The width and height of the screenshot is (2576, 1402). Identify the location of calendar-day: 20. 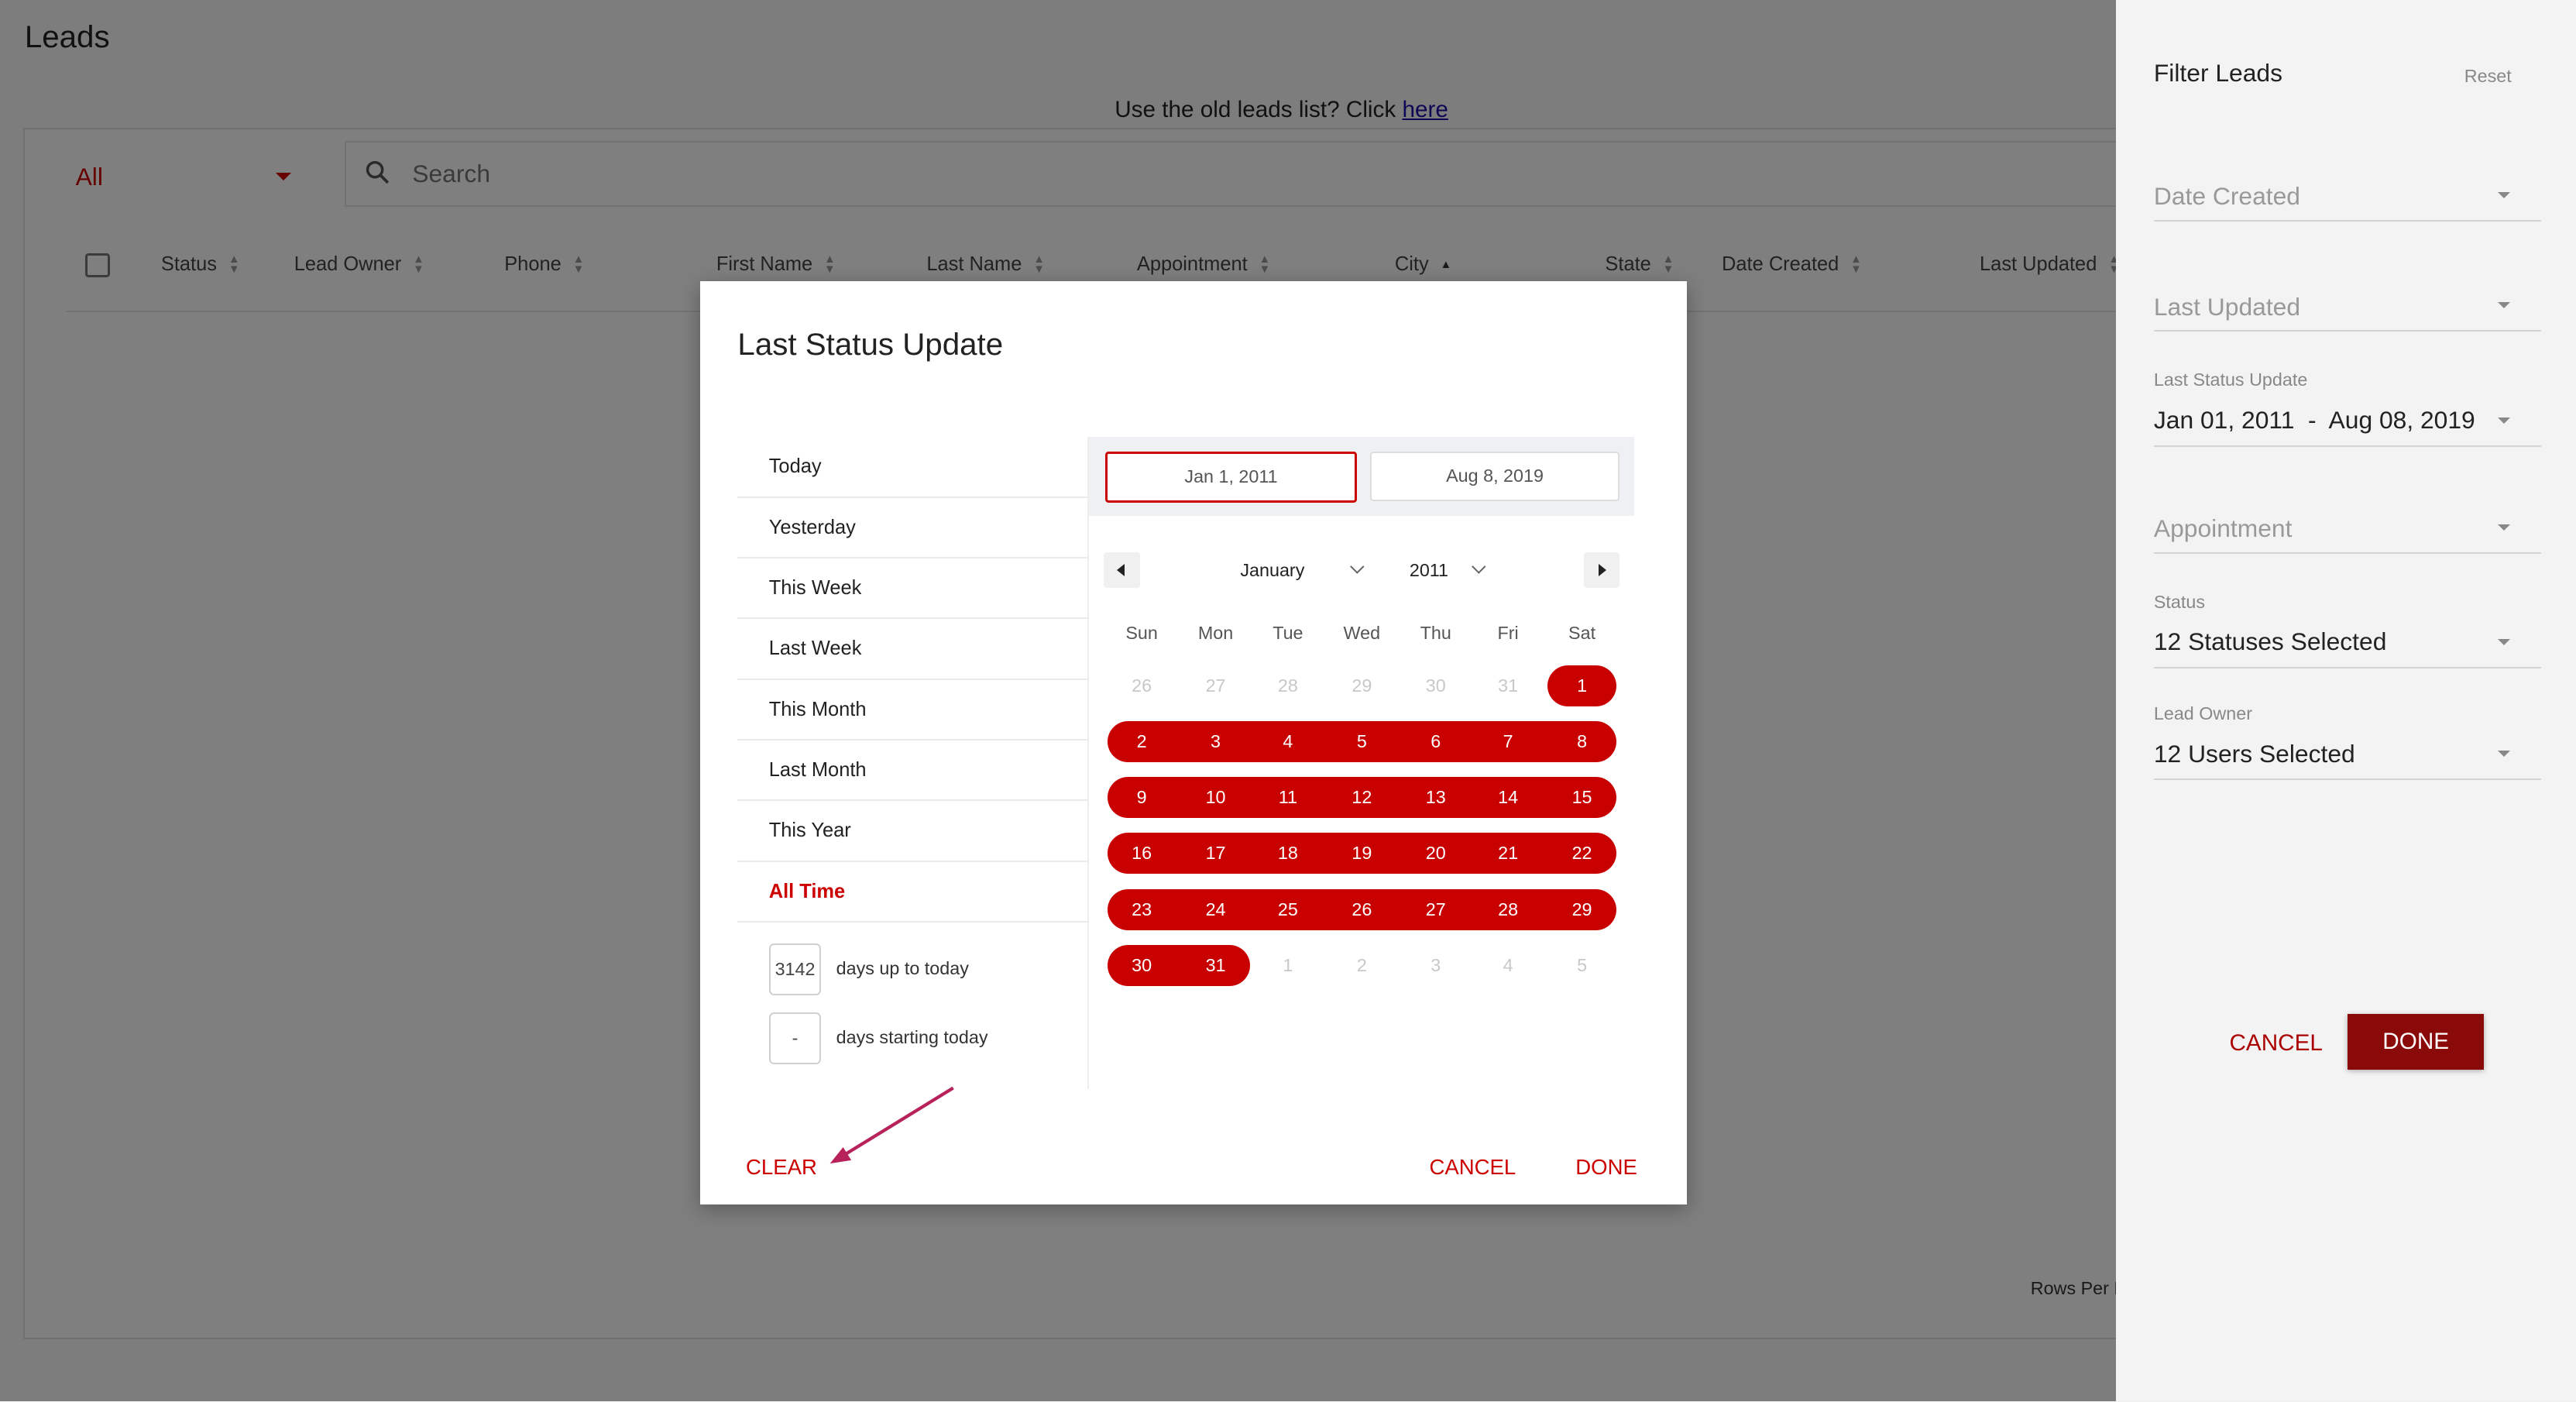
(1435, 854).